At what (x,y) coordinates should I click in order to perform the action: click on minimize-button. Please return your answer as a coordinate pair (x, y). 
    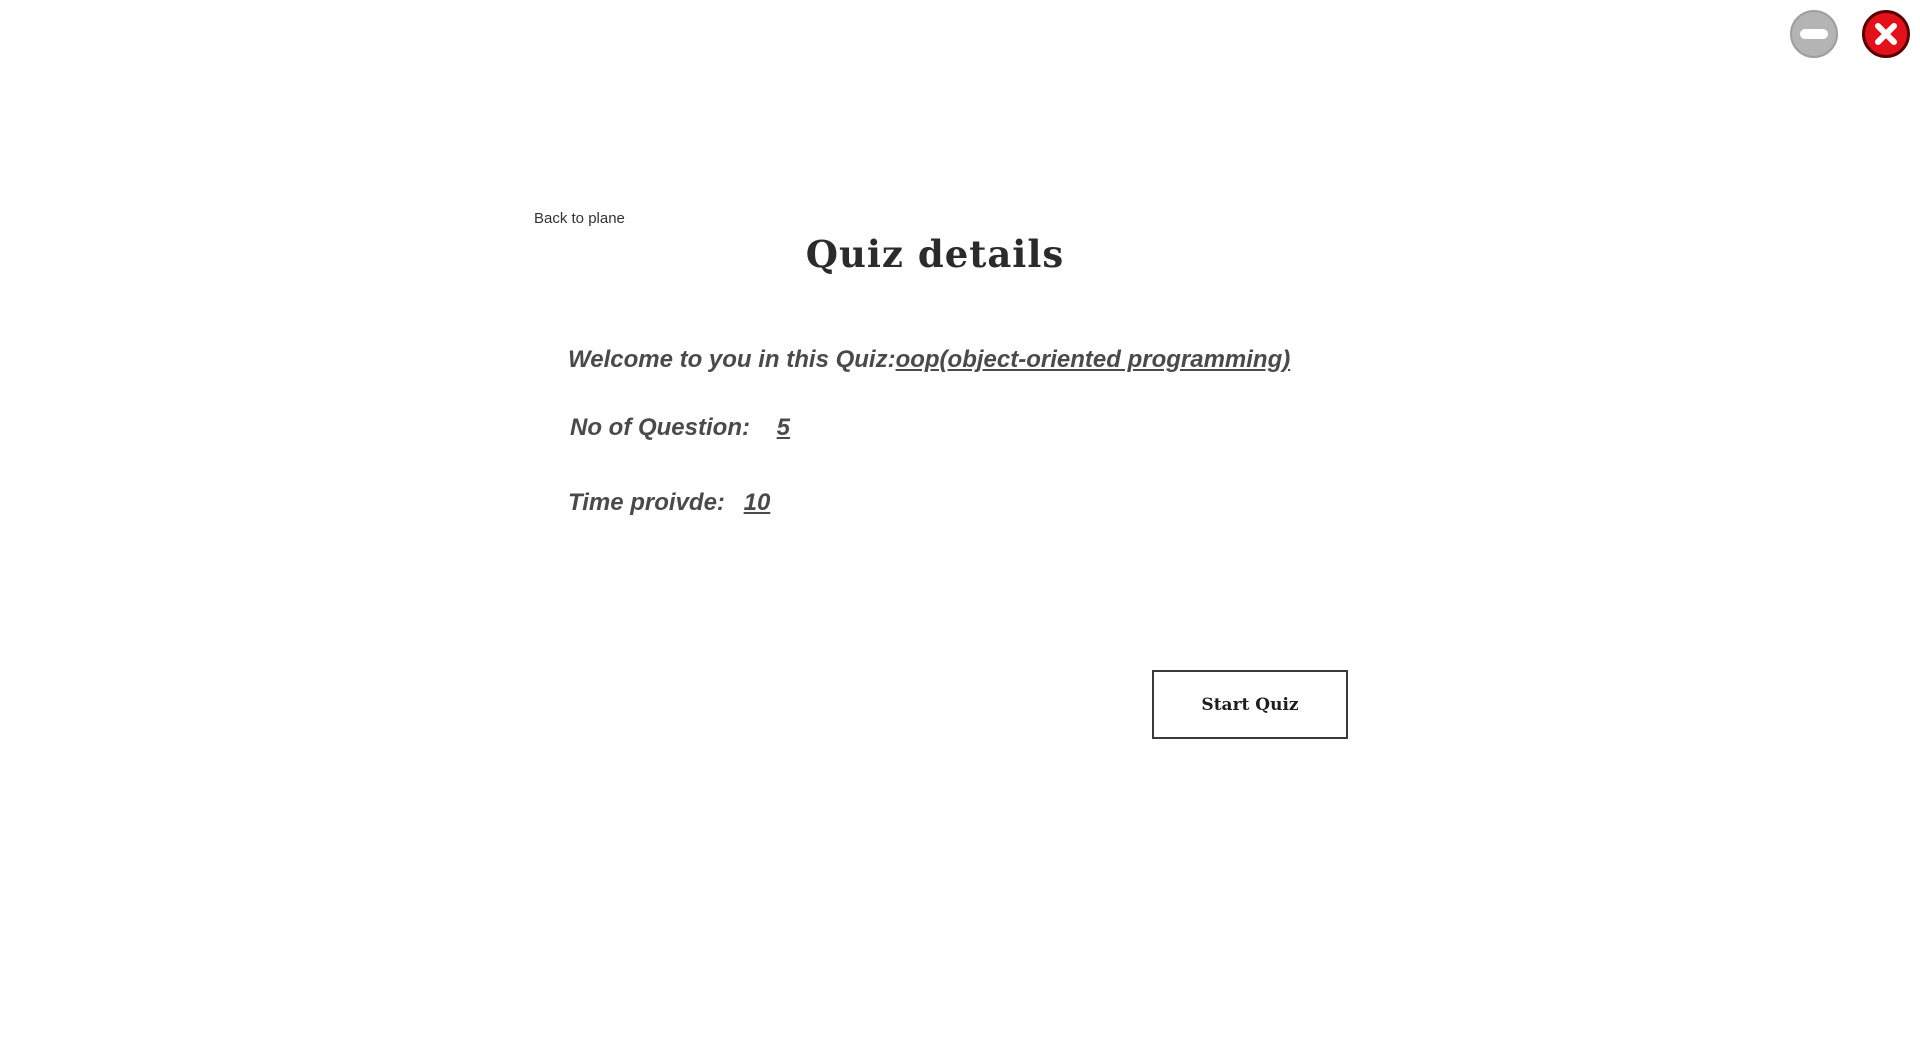
    Looking at the image, I should click on (1814, 34).